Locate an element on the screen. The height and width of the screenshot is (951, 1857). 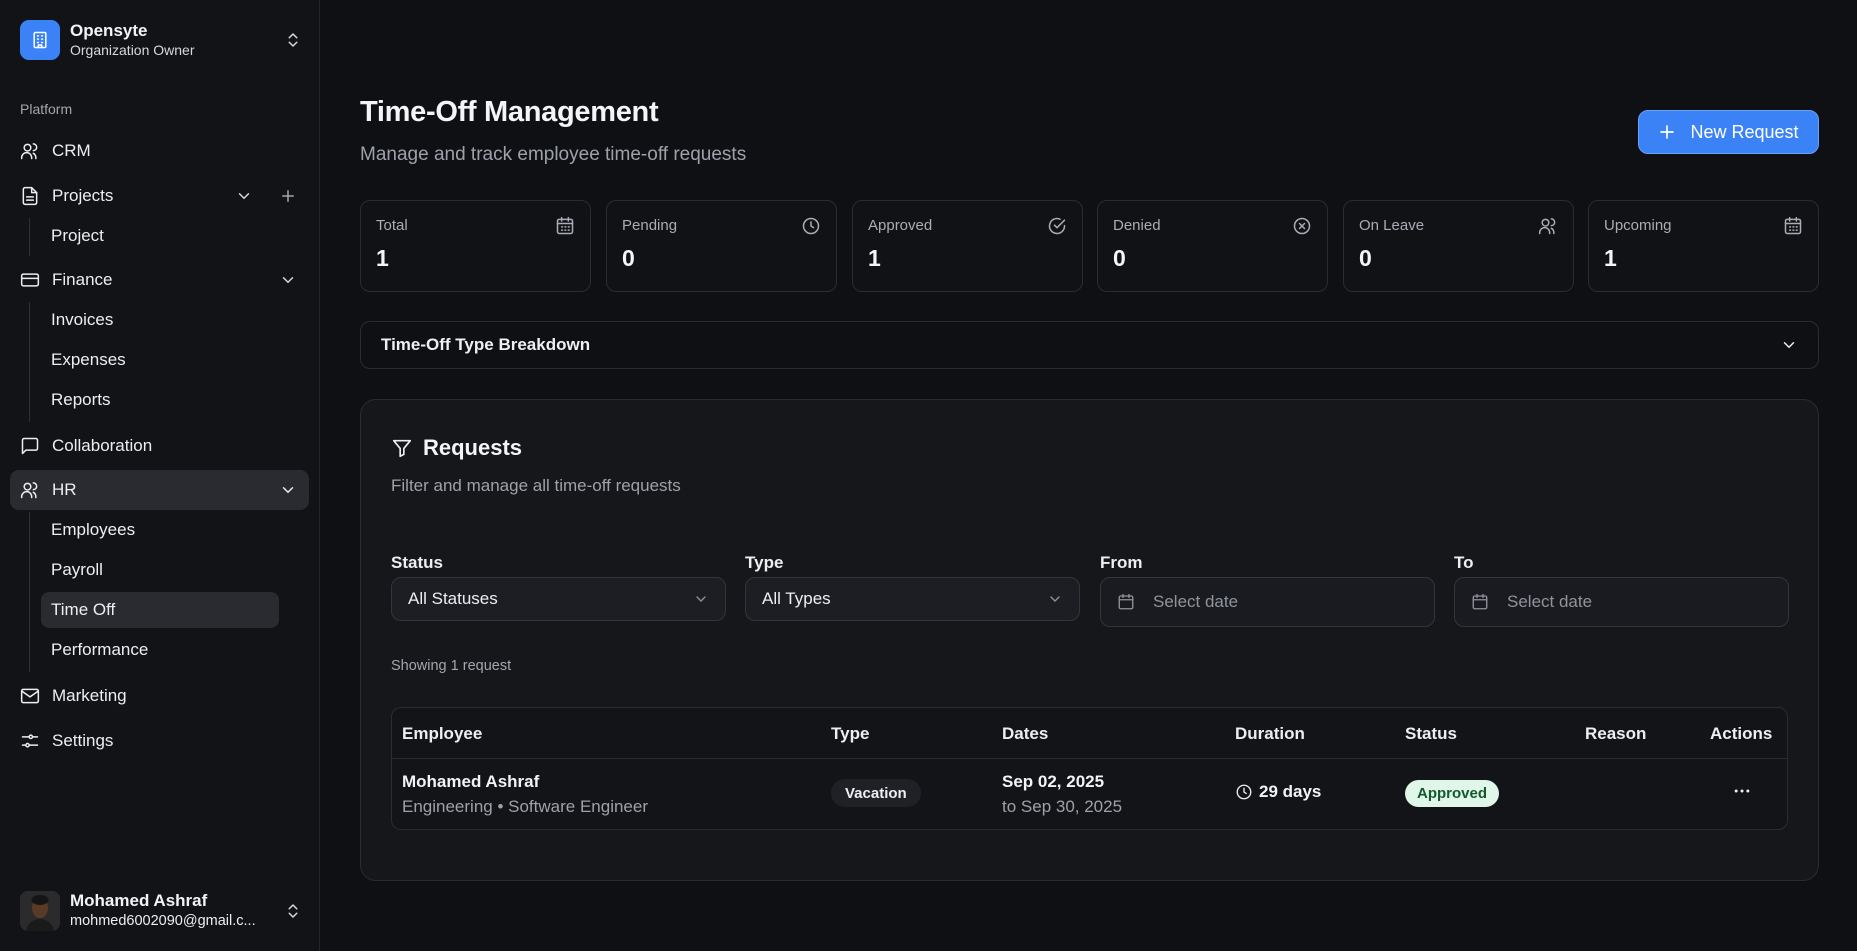
stat-label: Total is located at coordinates (392, 225).